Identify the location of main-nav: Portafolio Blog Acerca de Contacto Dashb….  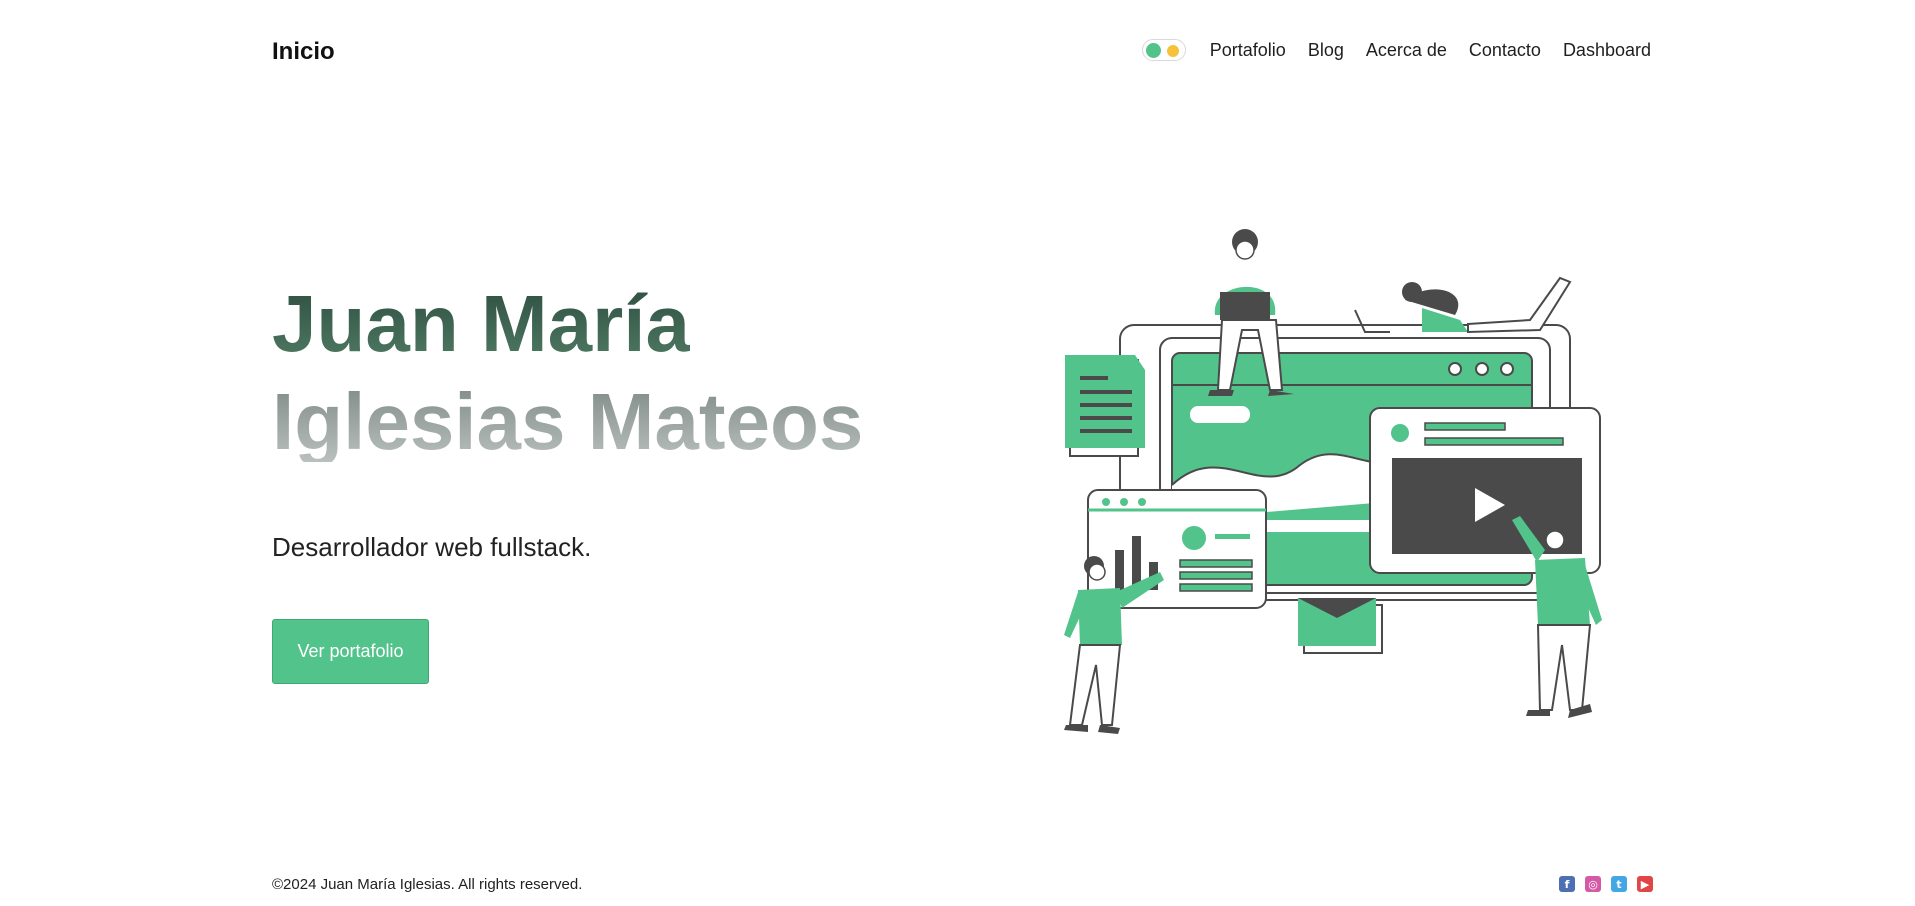
(1396, 50).